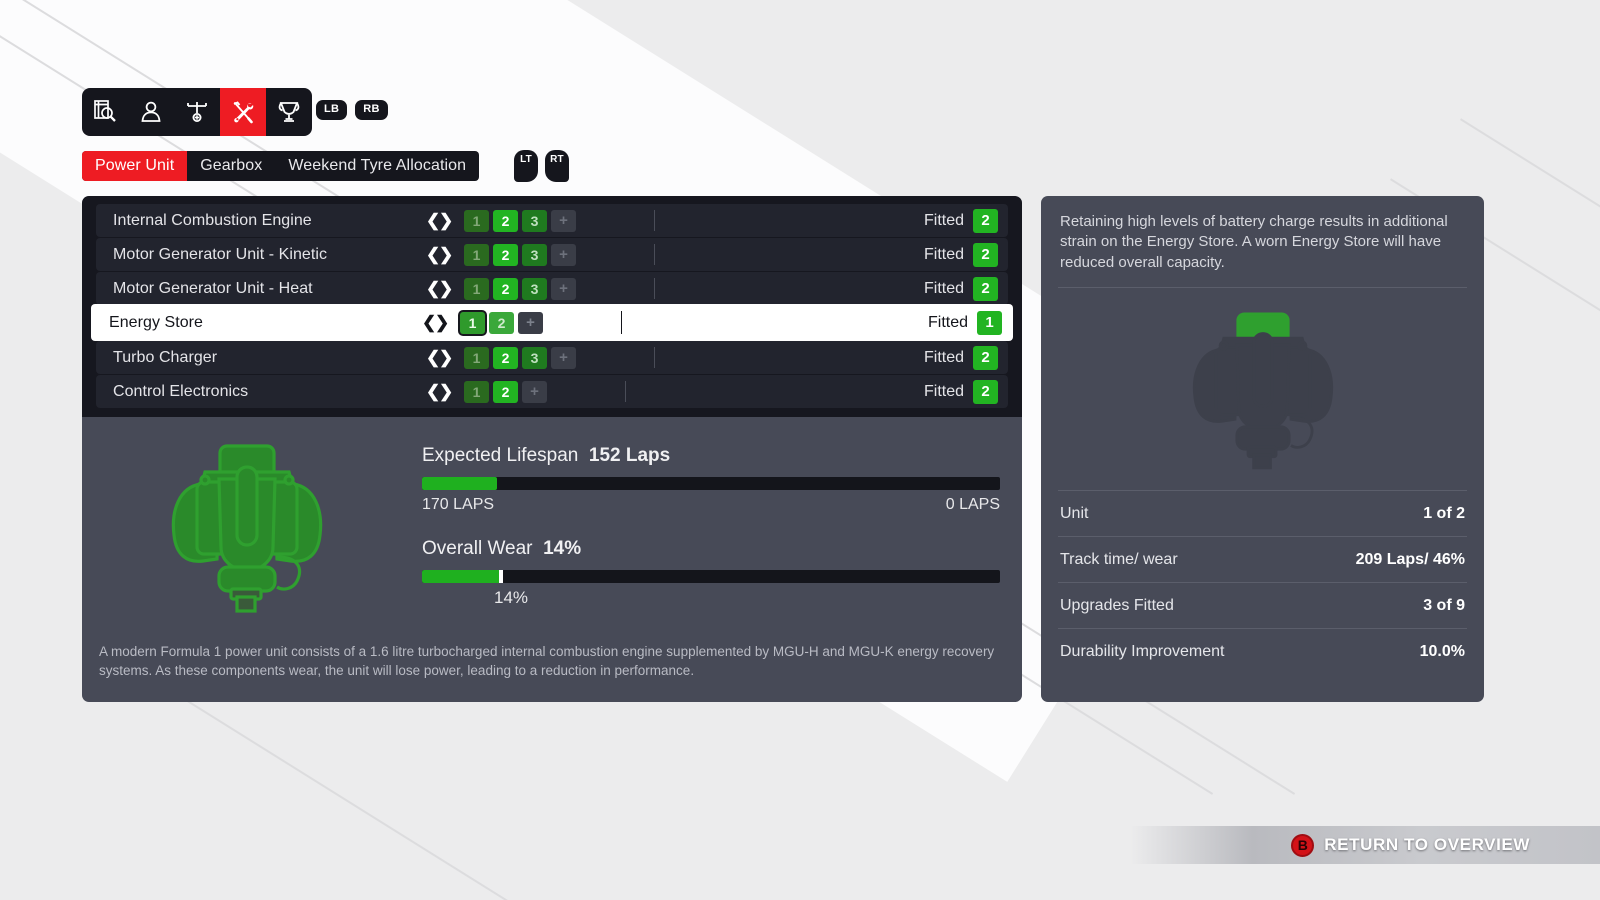 The width and height of the screenshot is (1600, 900). Describe the element at coordinates (212, 220) in the screenshot. I see `component-name: Internal Combustion Engine` at that location.